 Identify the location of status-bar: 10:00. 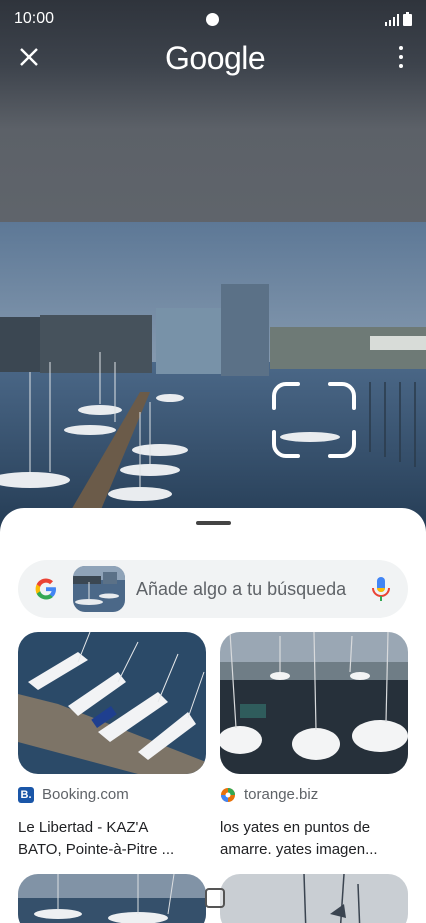
(213, 20).